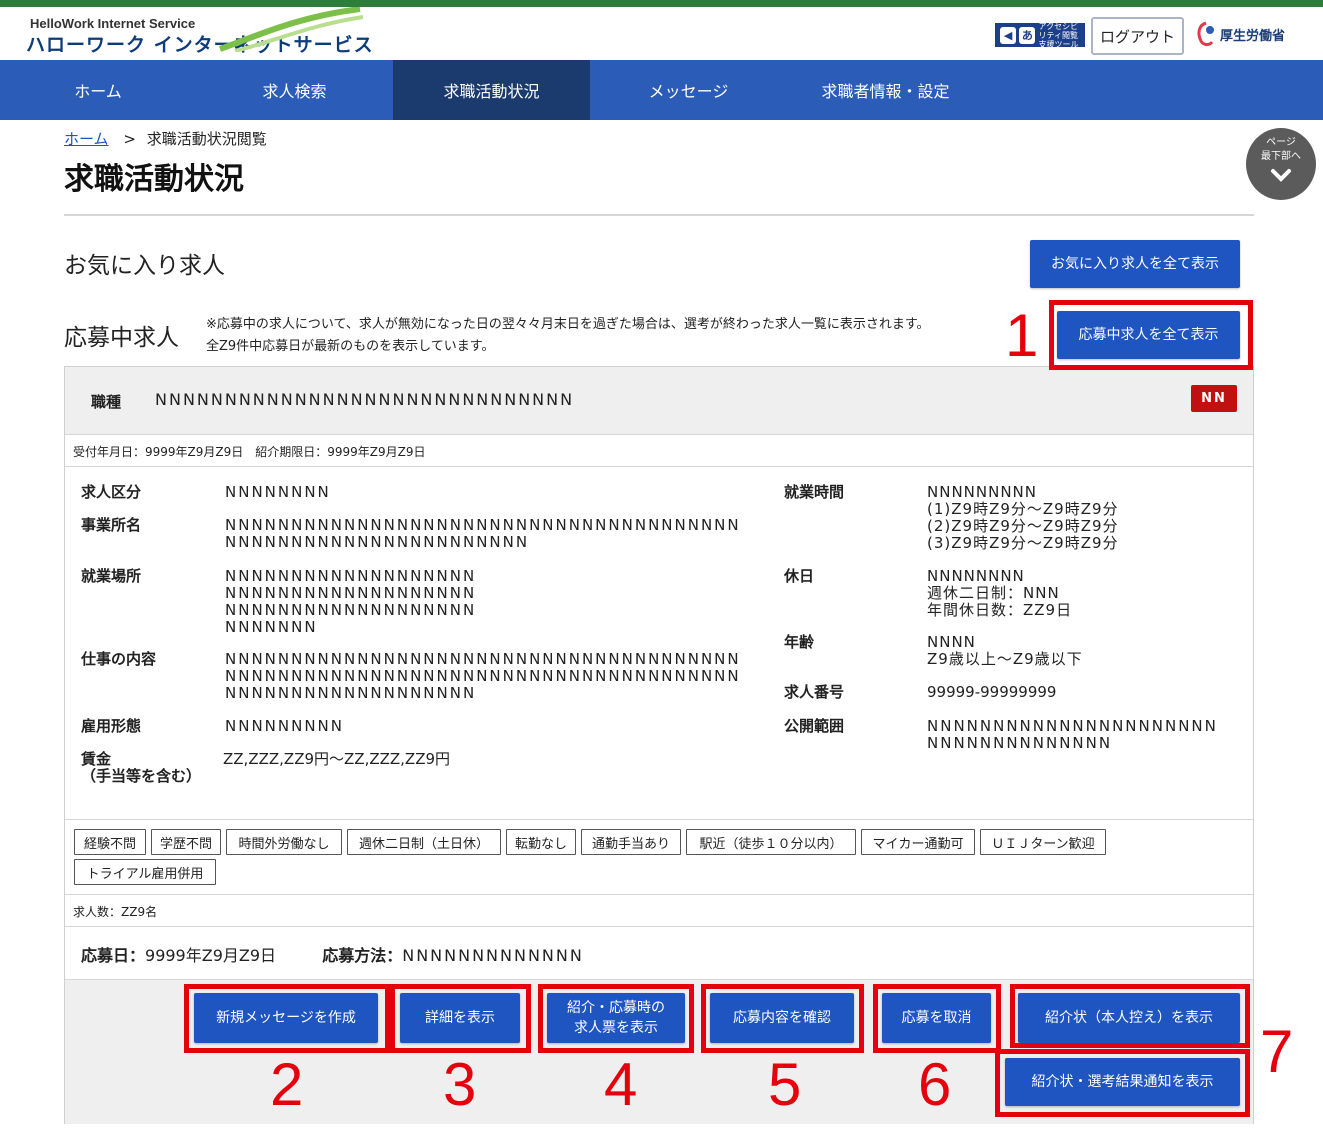 The height and width of the screenshot is (1130, 1323). Describe the element at coordinates (814, 726) in the screenshot. I see `field-label-public-scope: 公開範囲` at that location.